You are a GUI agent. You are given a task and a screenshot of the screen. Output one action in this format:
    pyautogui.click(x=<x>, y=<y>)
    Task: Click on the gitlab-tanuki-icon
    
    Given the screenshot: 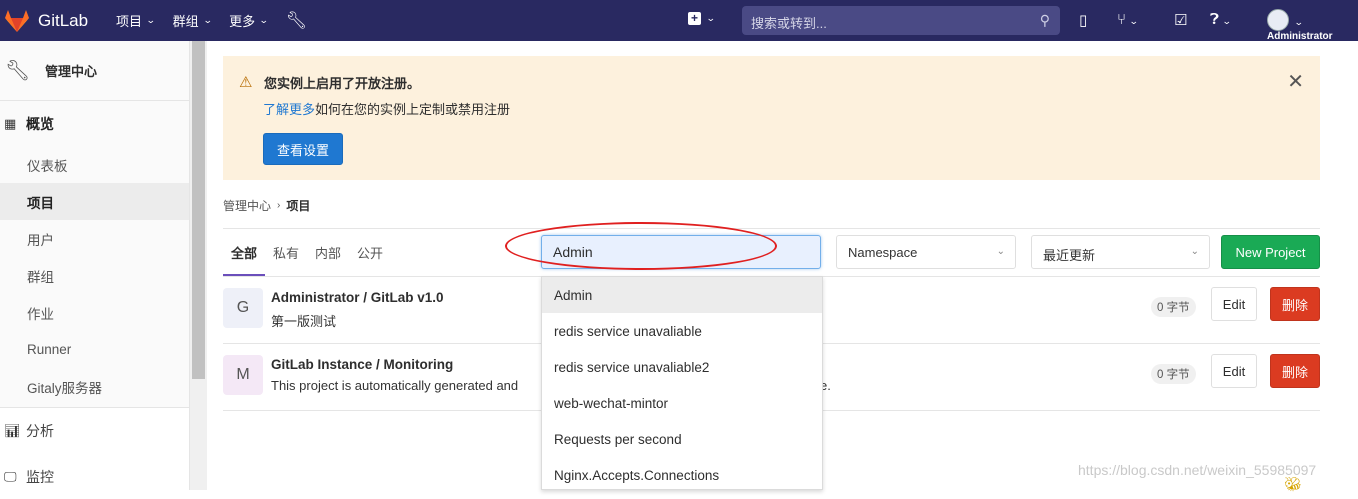 What is the action you would take?
    pyautogui.click(x=17, y=20)
    